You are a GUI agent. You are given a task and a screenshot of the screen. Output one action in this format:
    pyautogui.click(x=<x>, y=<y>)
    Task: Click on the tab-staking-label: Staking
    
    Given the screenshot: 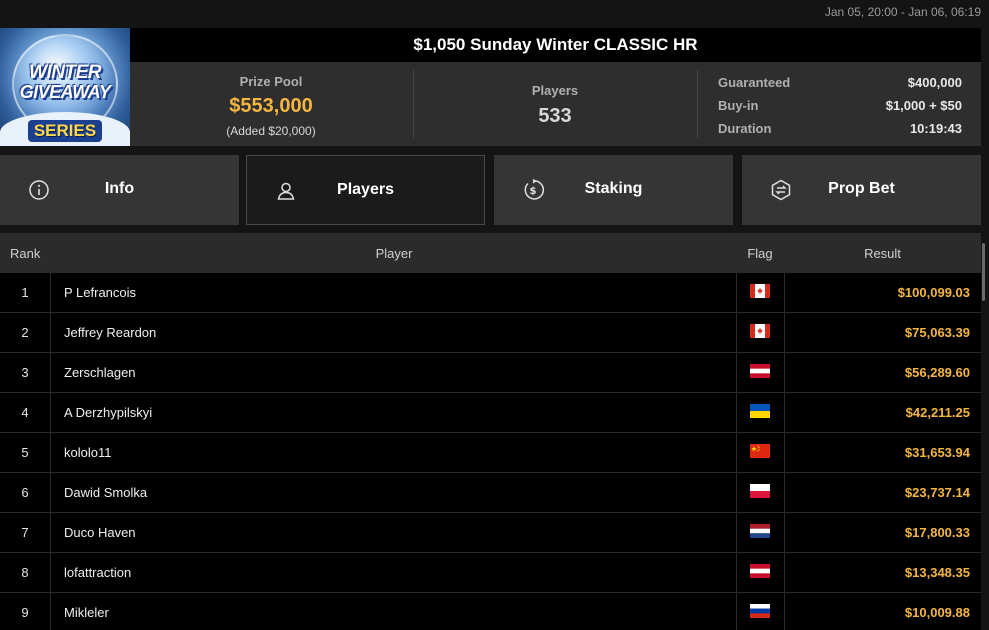 What is the action you would take?
    pyautogui.click(x=613, y=188)
    